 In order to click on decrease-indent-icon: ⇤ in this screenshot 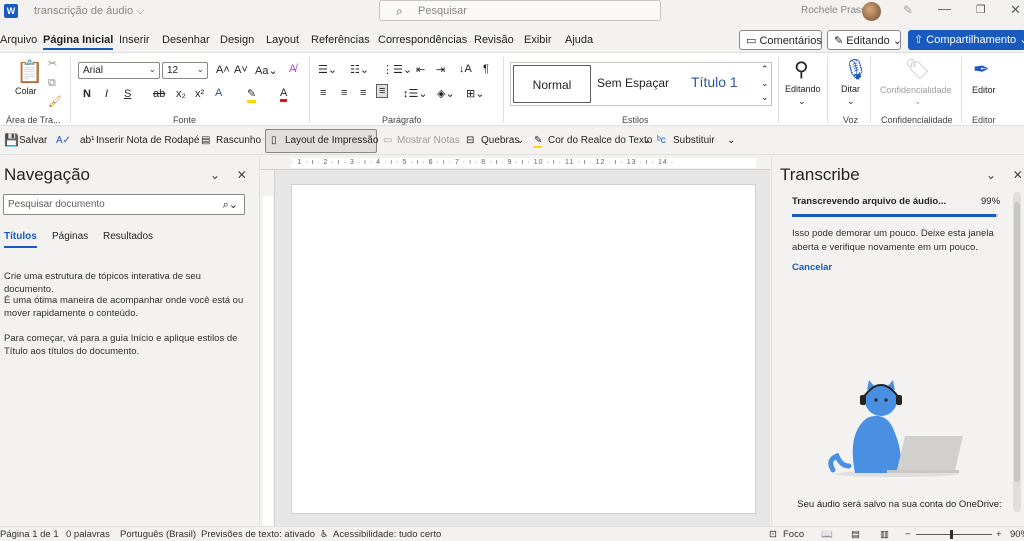, I will do `click(420, 69)`.